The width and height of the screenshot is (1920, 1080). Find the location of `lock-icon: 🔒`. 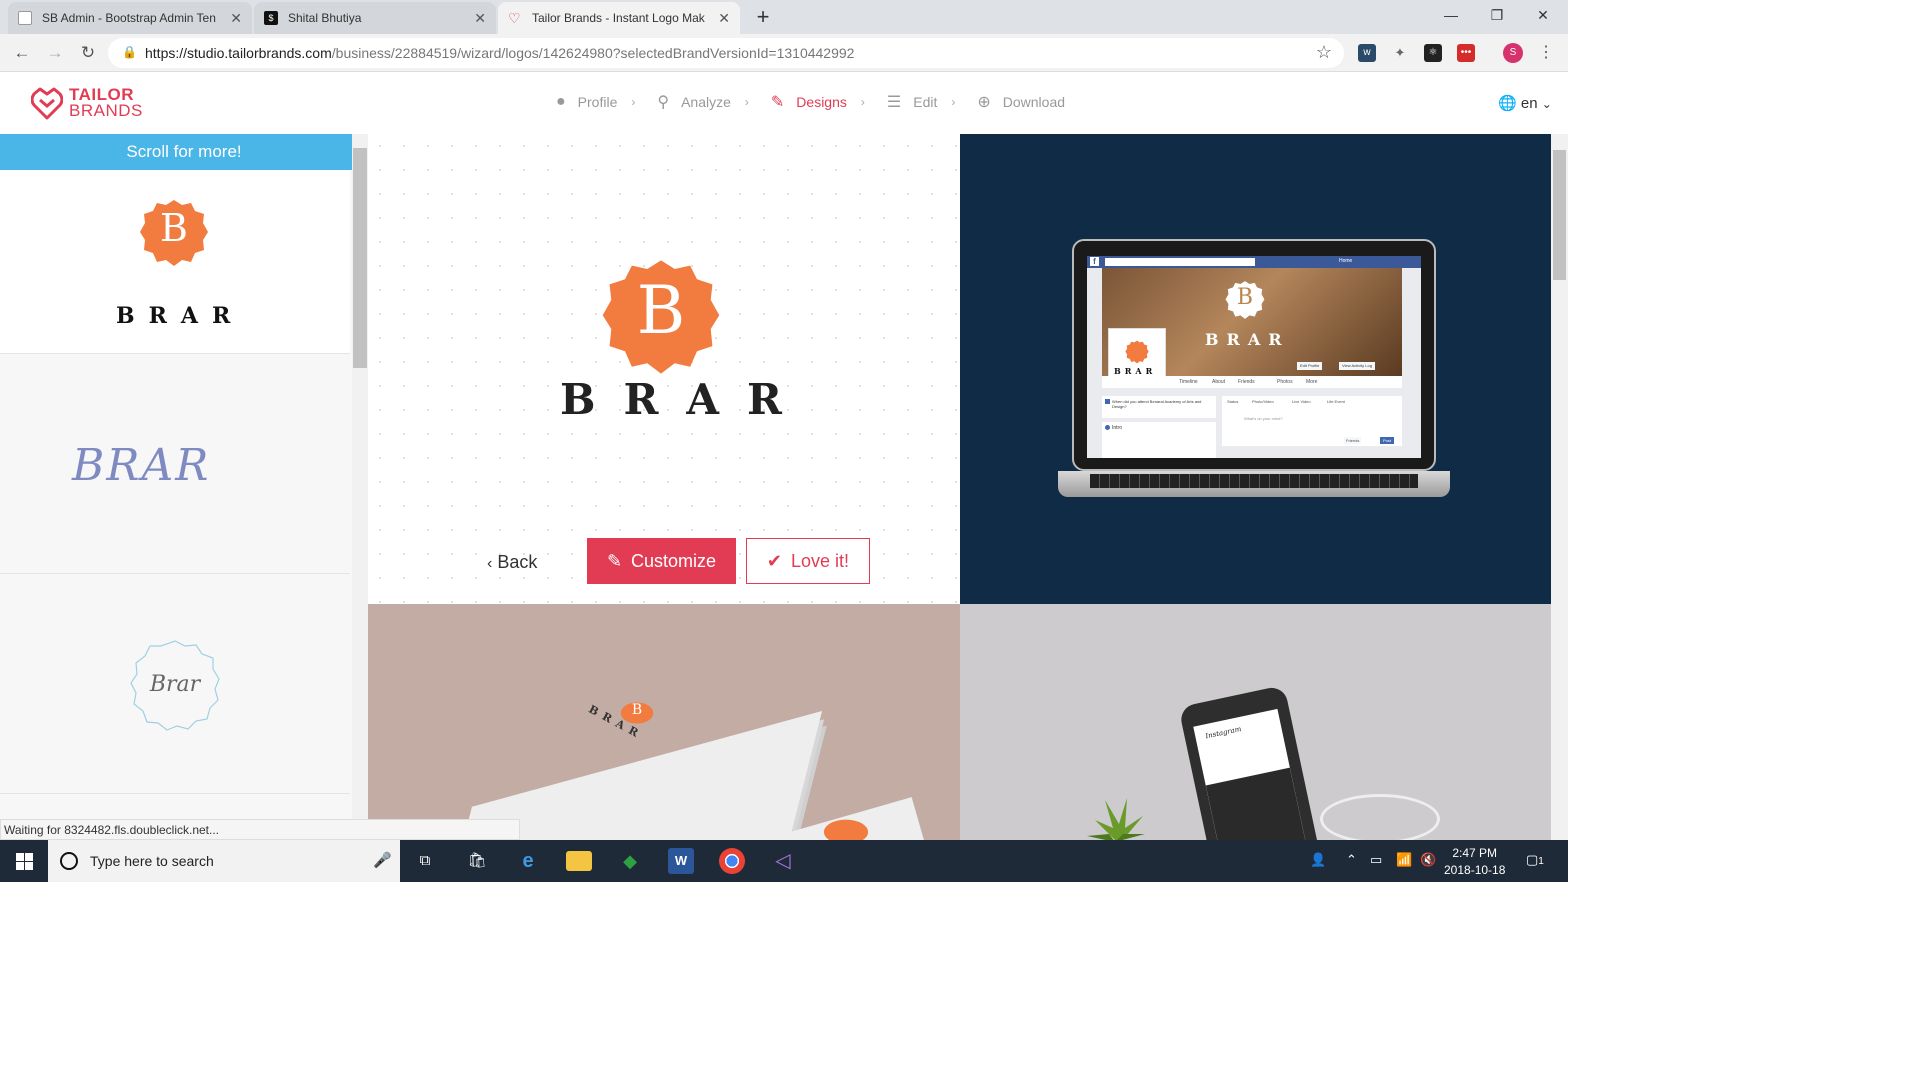

lock-icon: 🔒 is located at coordinates (129, 52).